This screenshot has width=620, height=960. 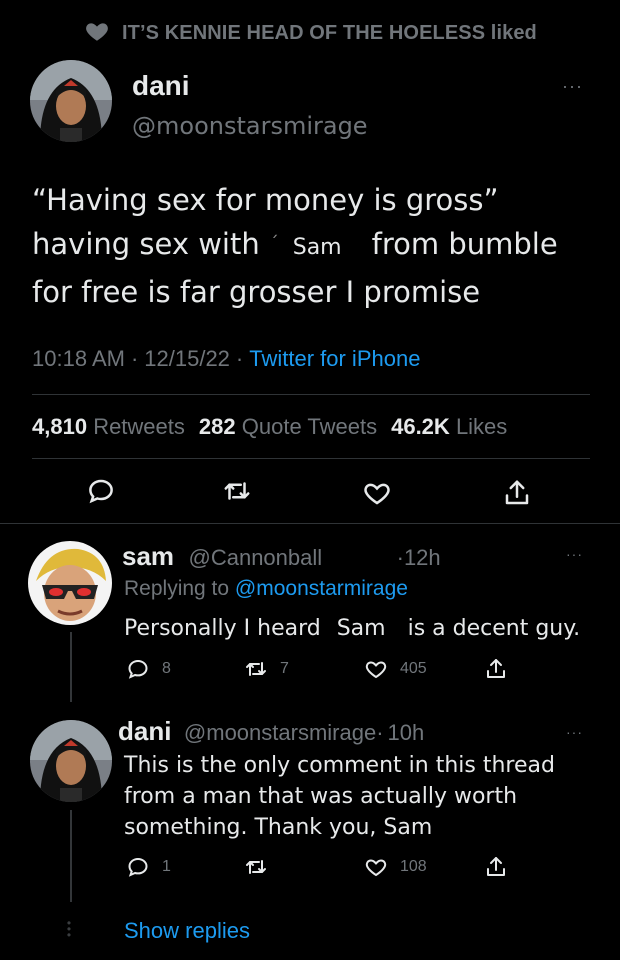 What do you see at coordinates (284, 668) in the screenshot?
I see `retweet-count: 7` at bounding box center [284, 668].